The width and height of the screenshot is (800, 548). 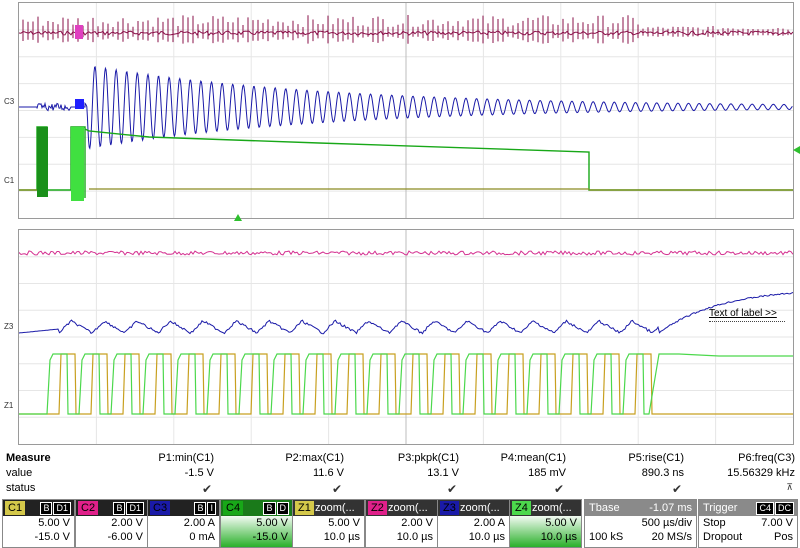 What do you see at coordinates (233, 508) in the screenshot?
I see `channel-tag: C4` at bounding box center [233, 508].